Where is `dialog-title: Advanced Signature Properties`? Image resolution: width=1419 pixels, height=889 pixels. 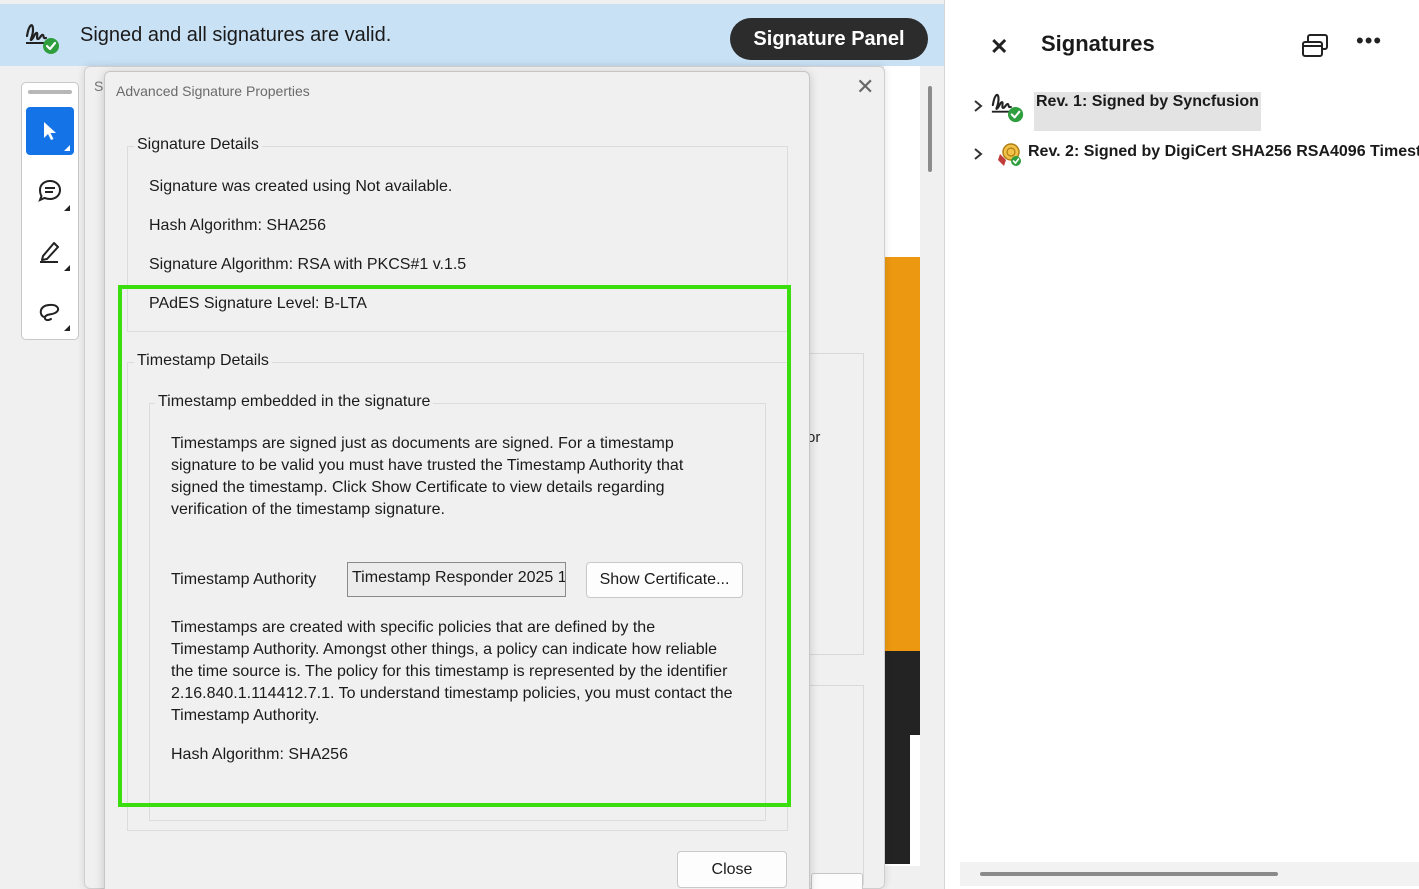
dialog-title: Advanced Signature Properties is located at coordinates (213, 91).